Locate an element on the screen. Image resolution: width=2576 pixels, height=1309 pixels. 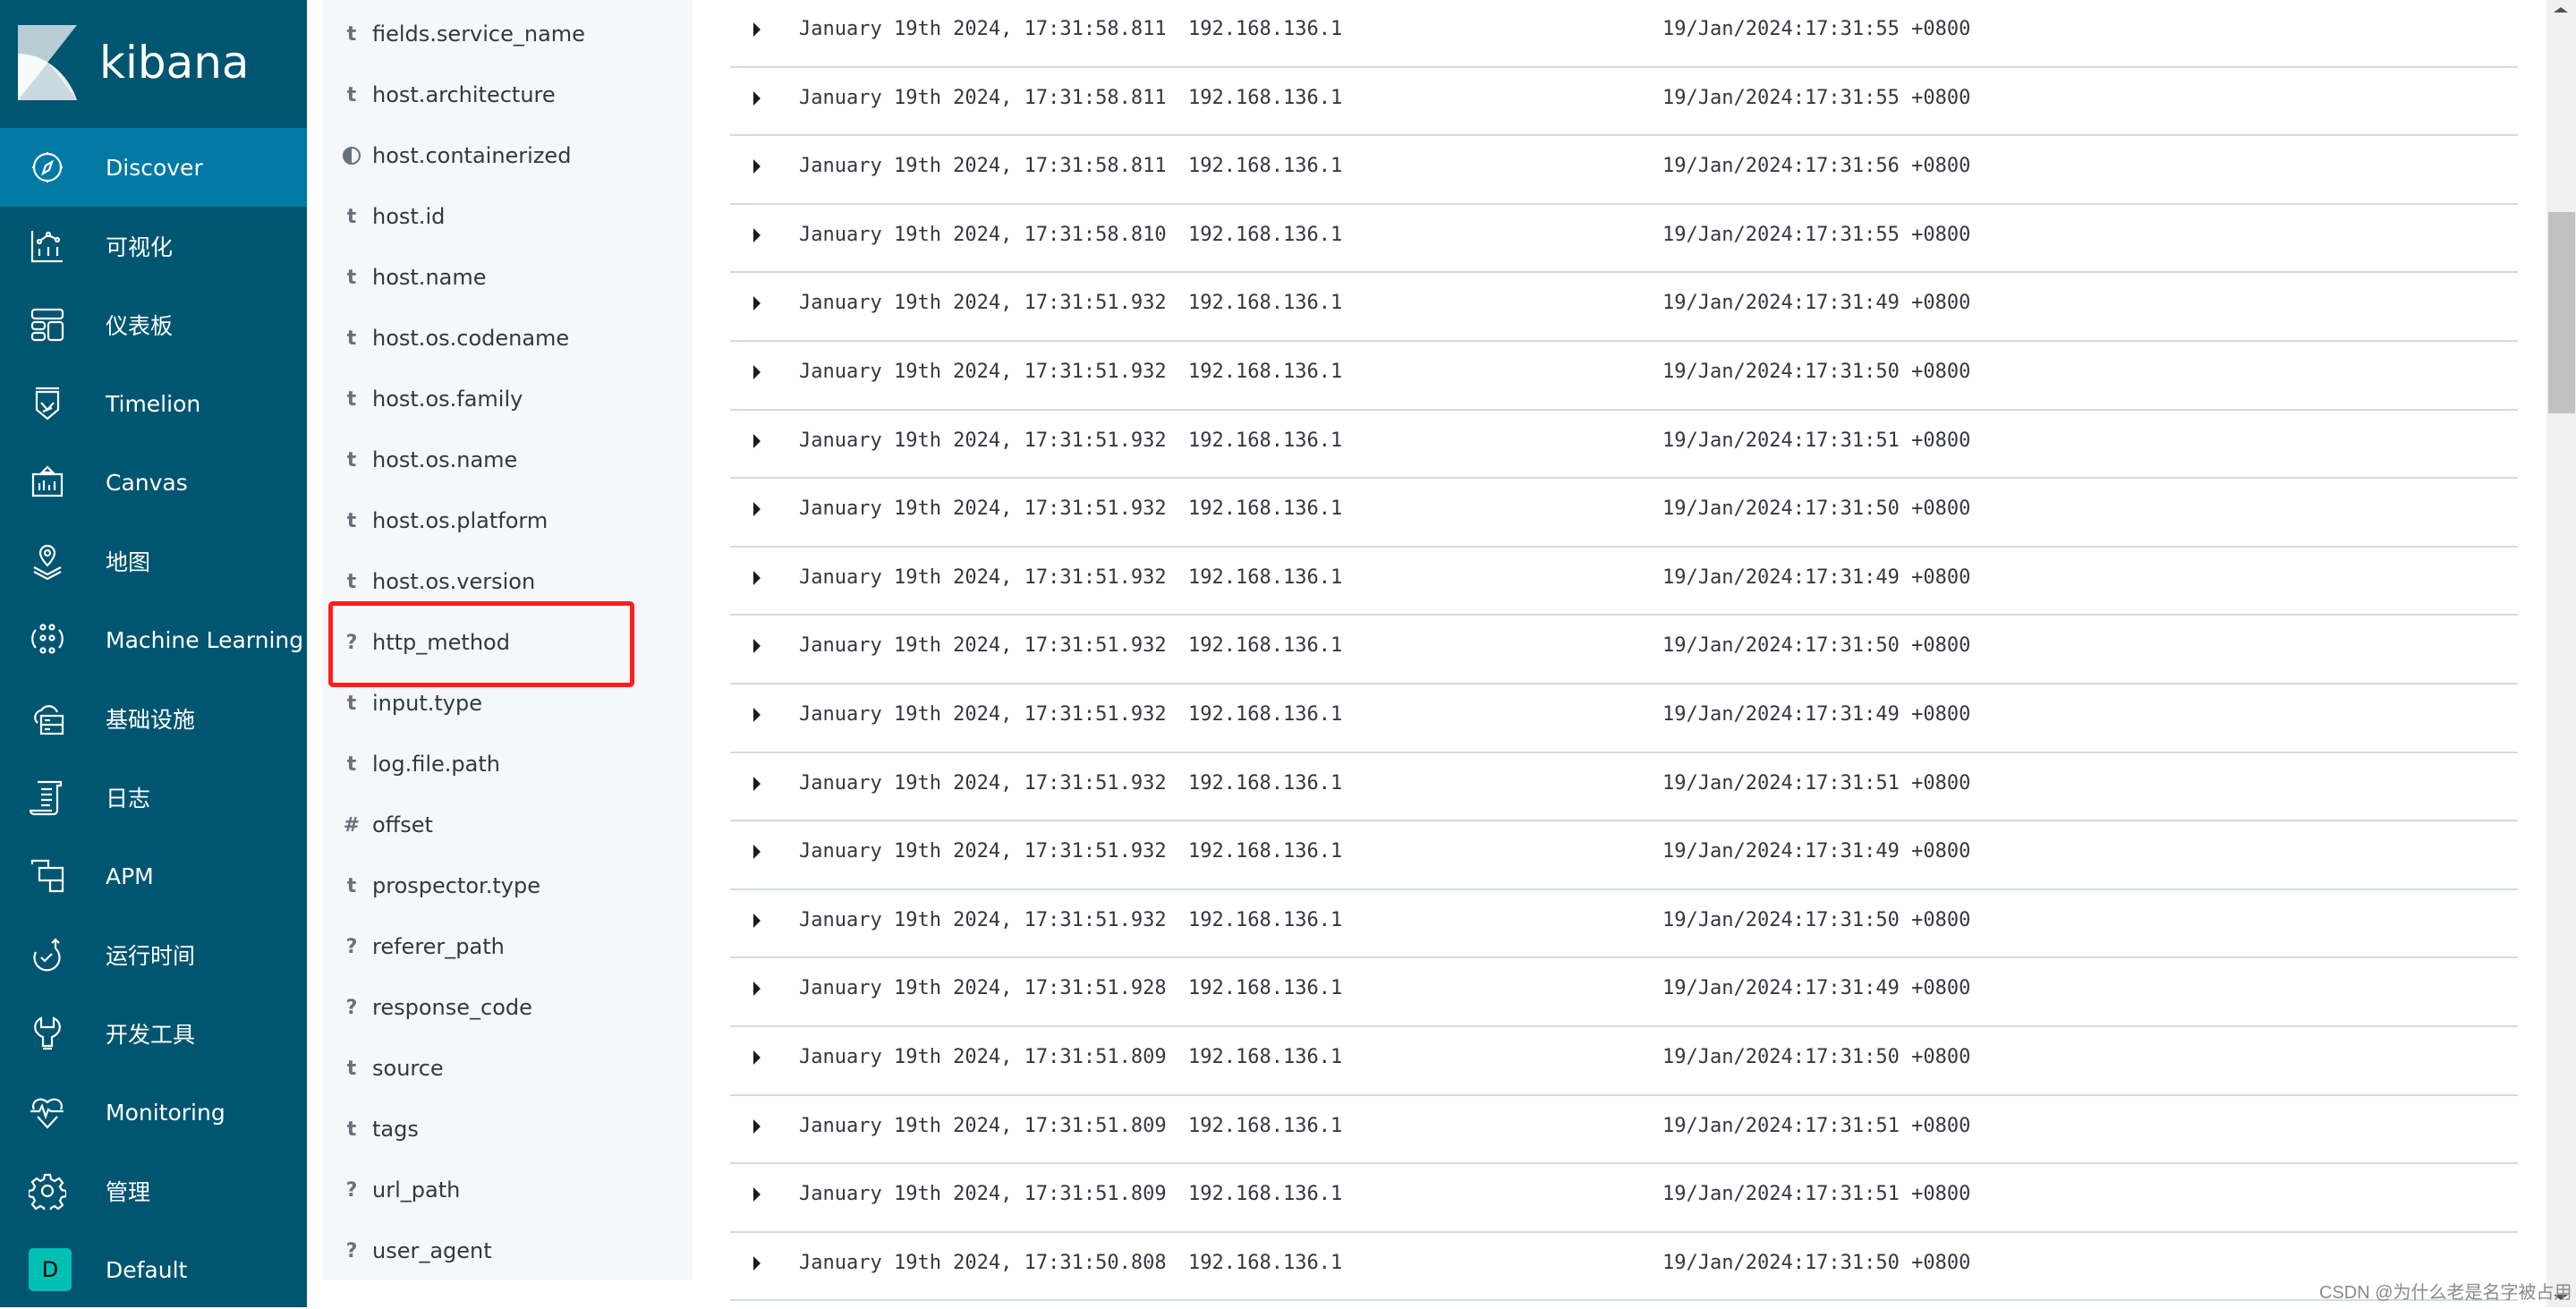
nav-item-label: Monitoring is located at coordinates (165, 1112).